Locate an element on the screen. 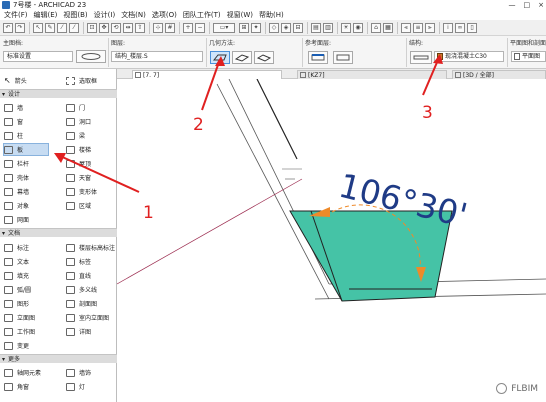 Image resolution: width=546 pixels, height=402 pixels. suspend-group-icon: ⊞ is located at coordinates (244, 28).